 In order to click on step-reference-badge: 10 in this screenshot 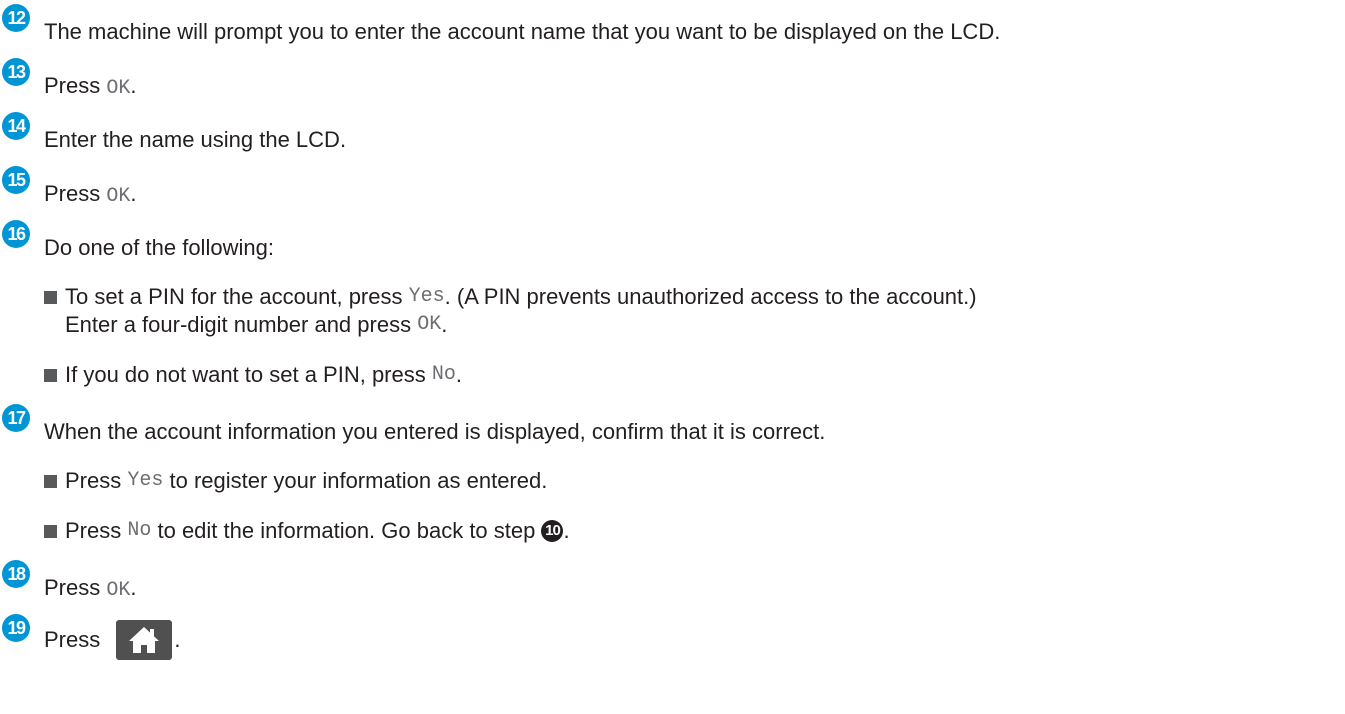, I will do `click(552, 531)`.